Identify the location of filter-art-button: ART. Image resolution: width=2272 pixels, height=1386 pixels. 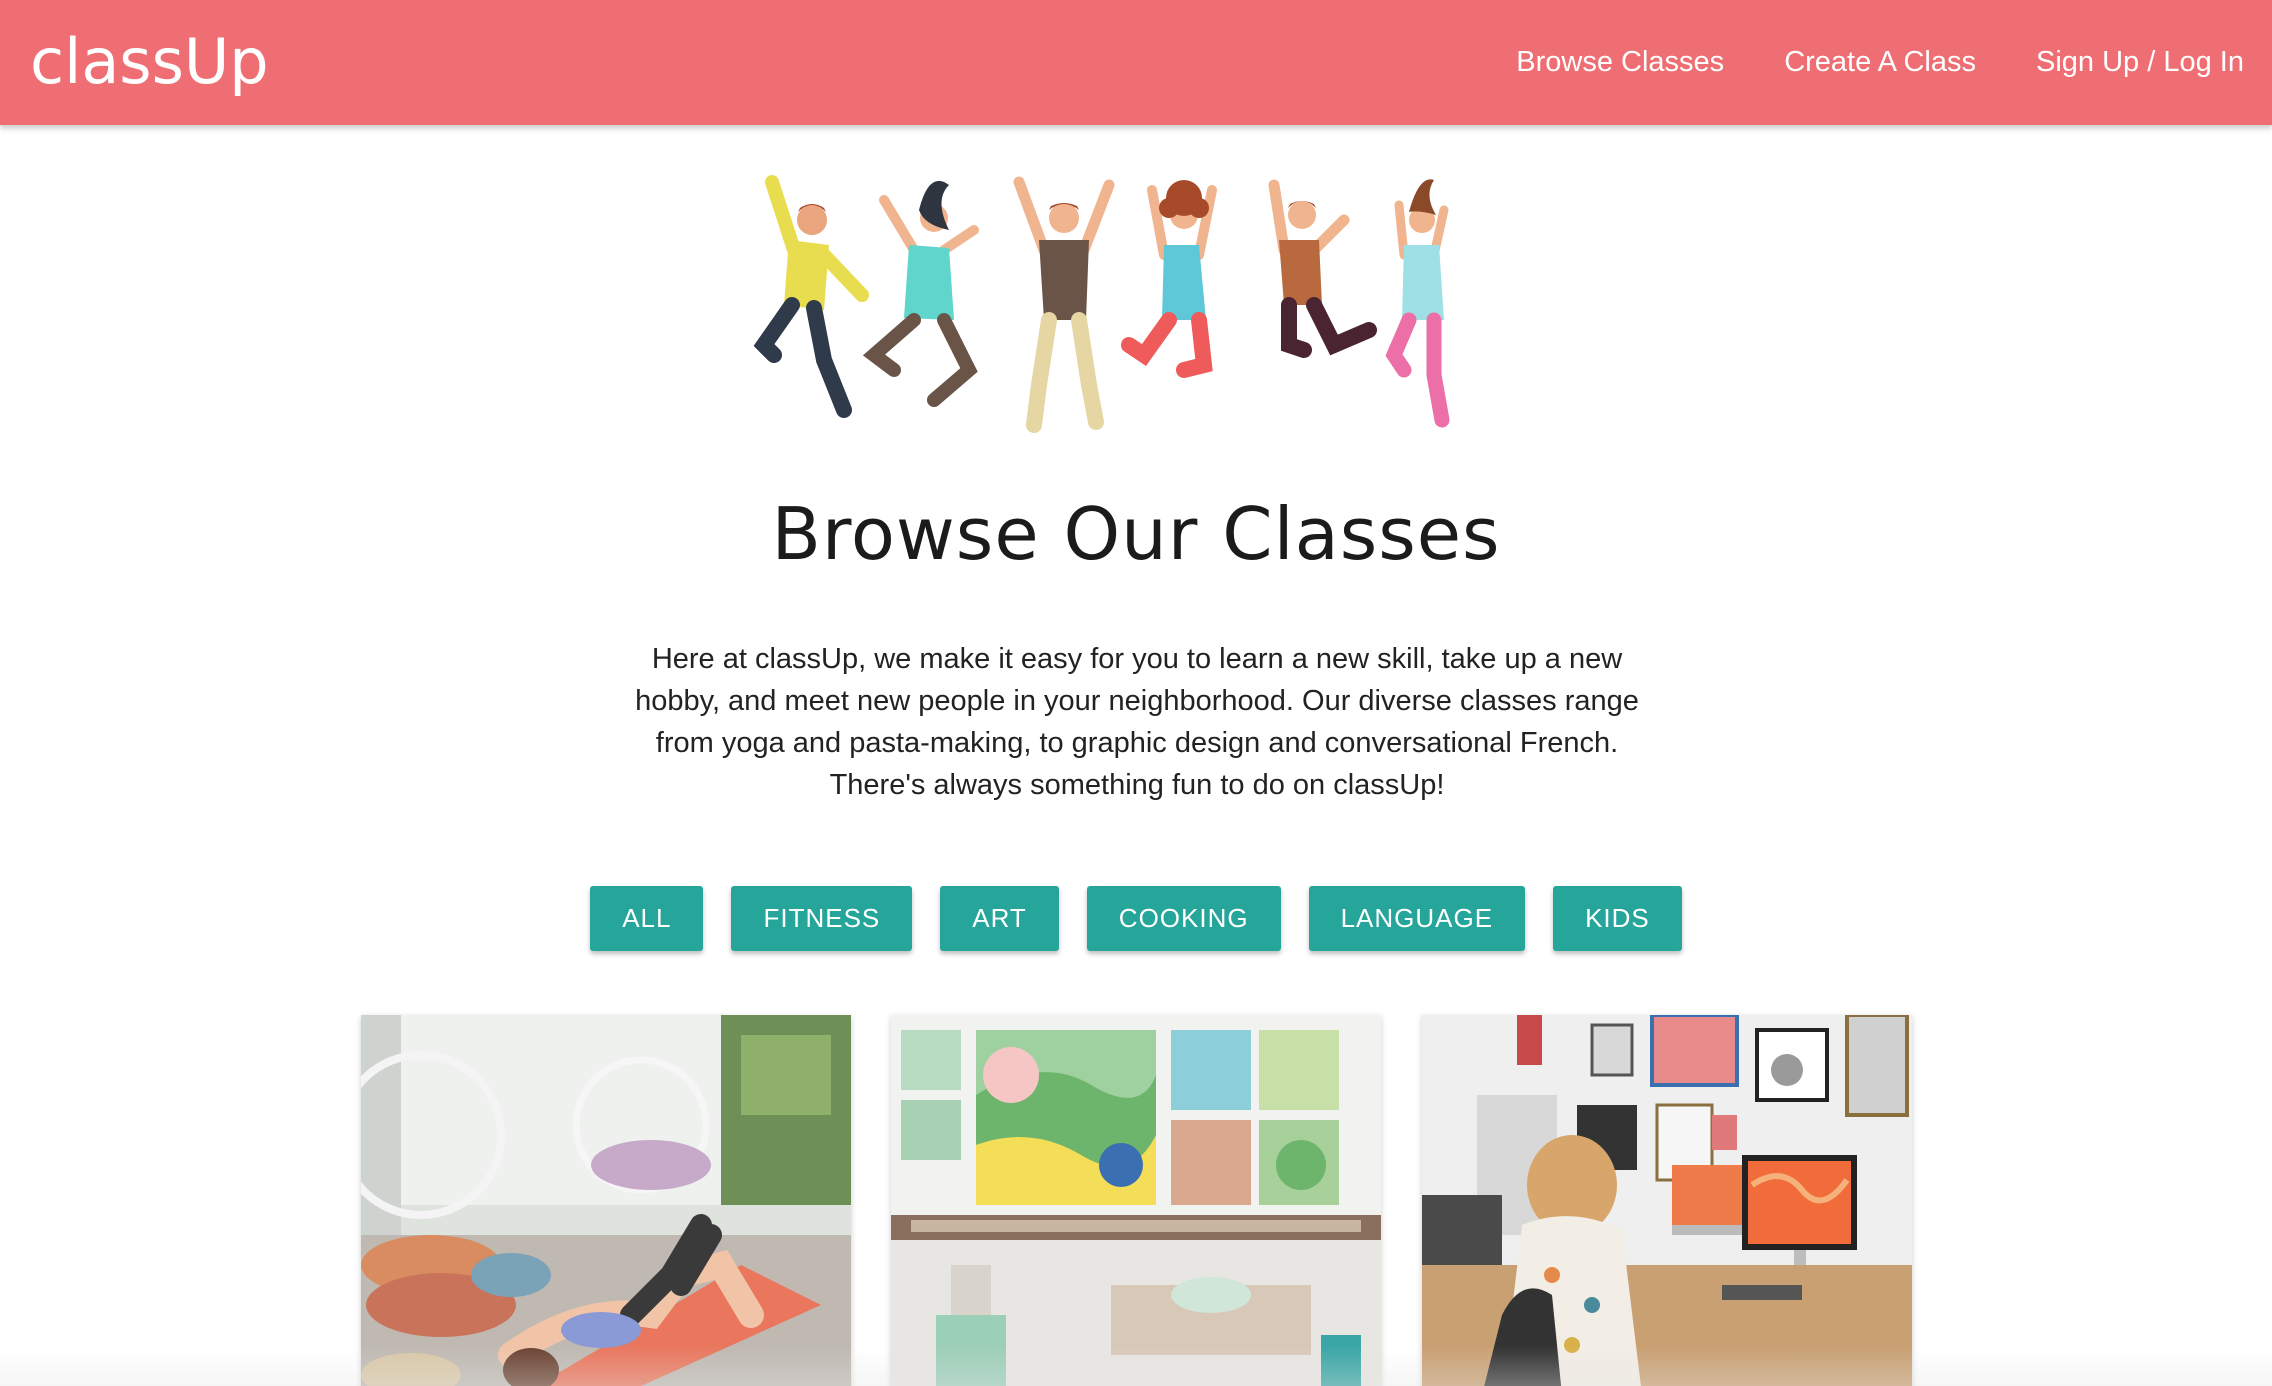
(999, 918).